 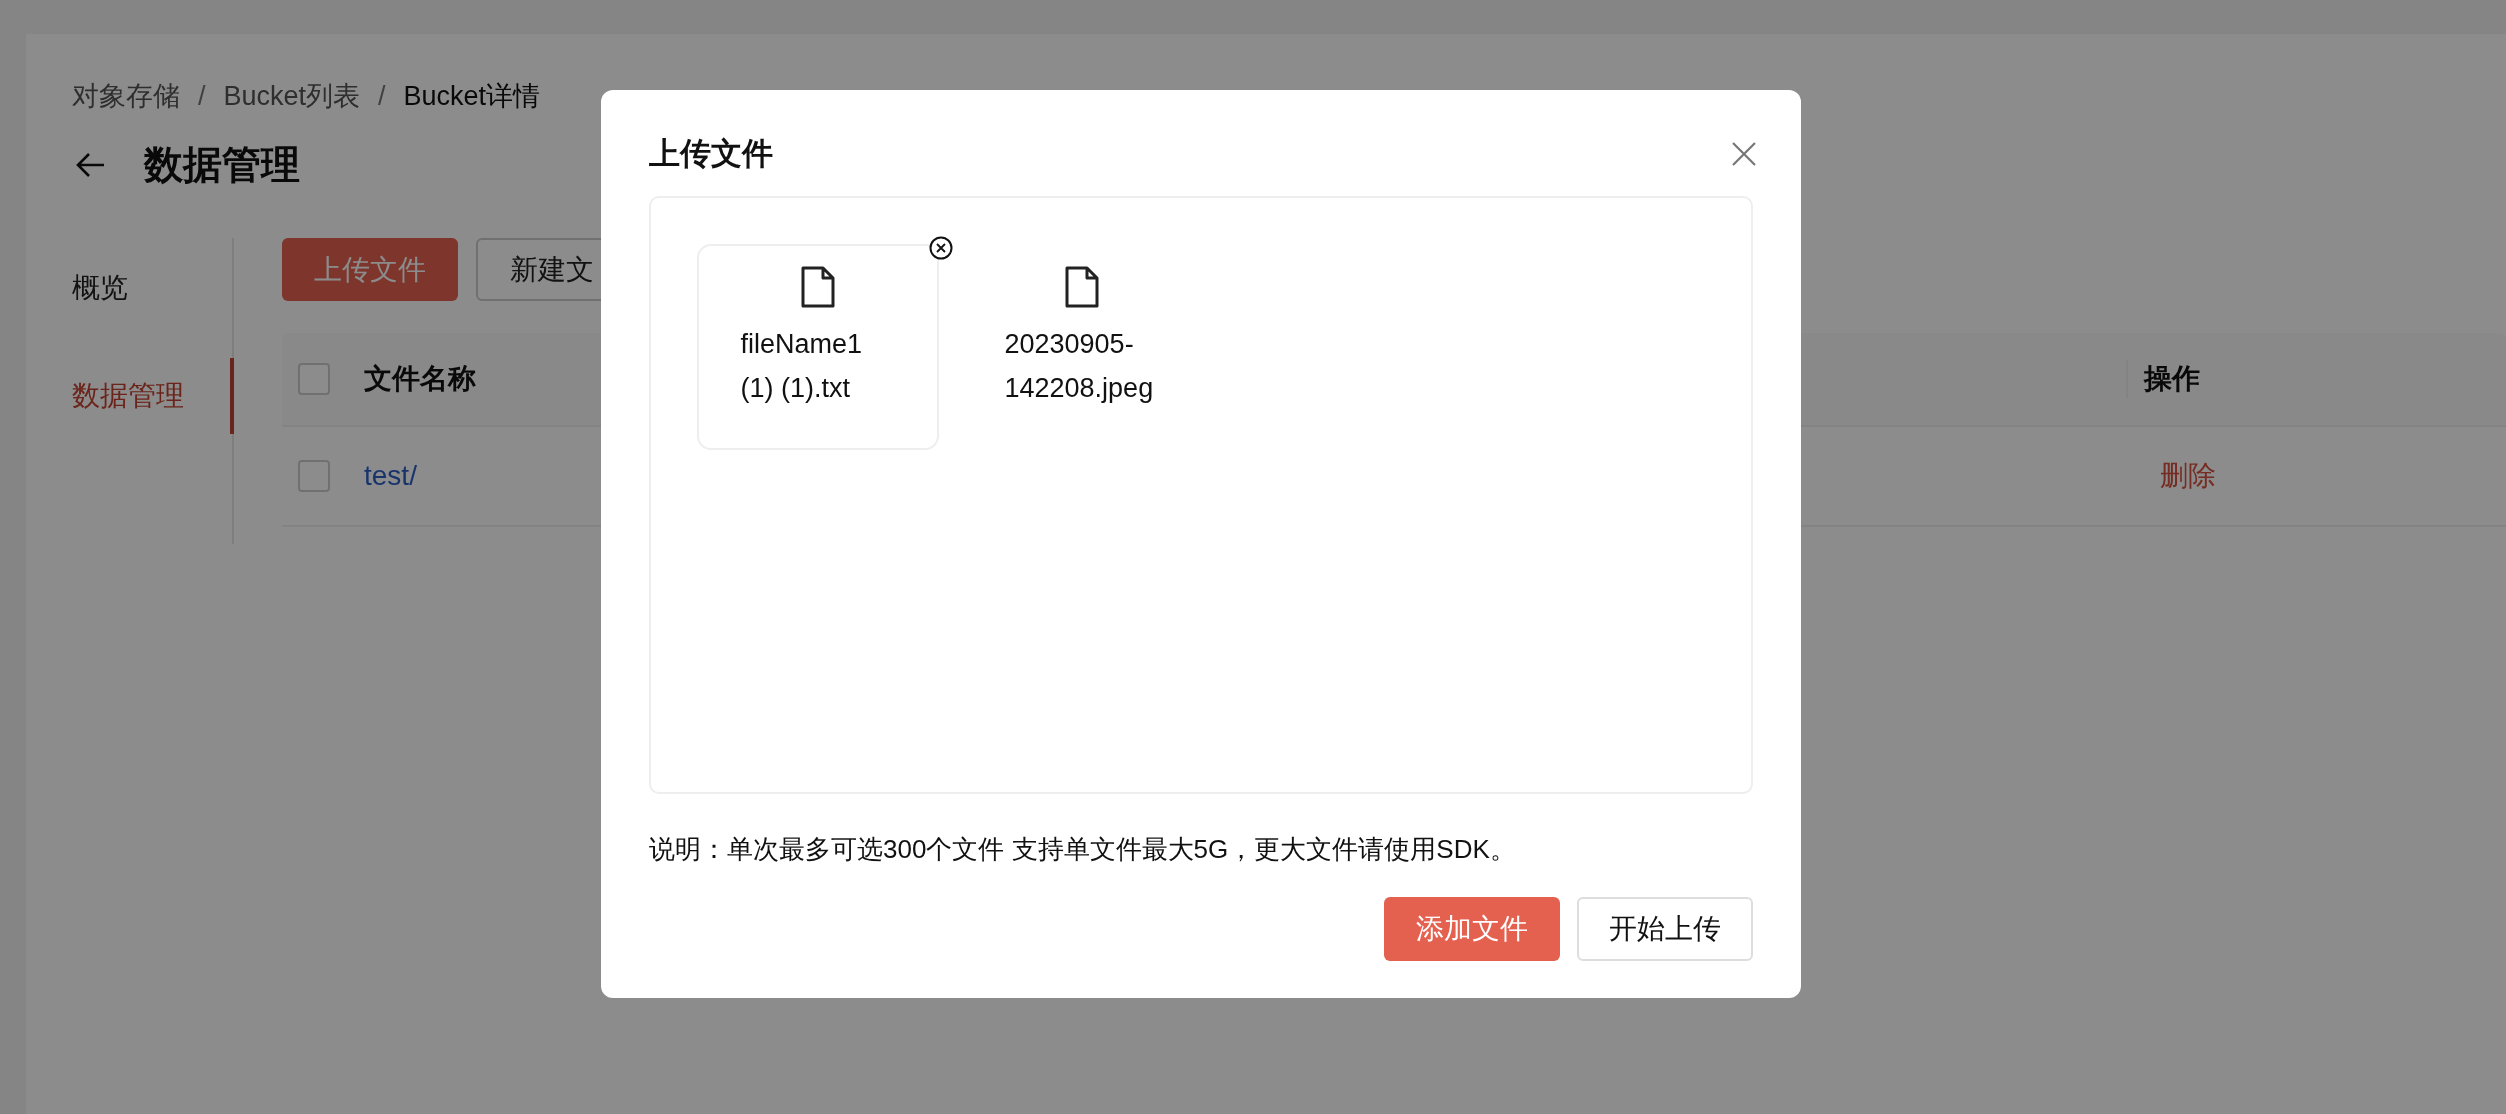 I want to click on sidebar-item: 概览, so click(x=153, y=288).